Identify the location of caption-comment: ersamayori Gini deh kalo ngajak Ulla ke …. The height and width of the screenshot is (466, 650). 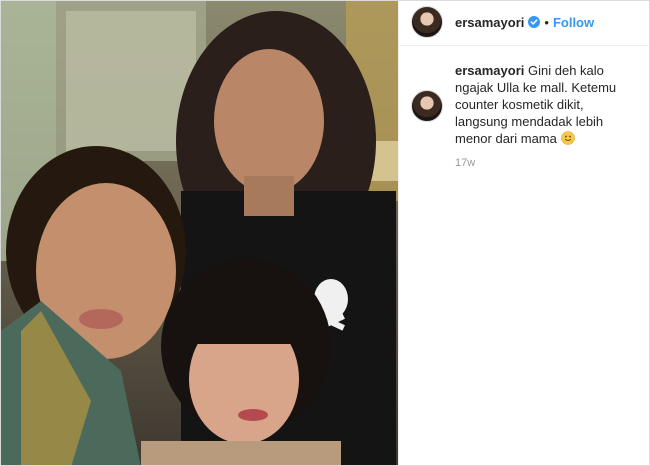
(524, 104).